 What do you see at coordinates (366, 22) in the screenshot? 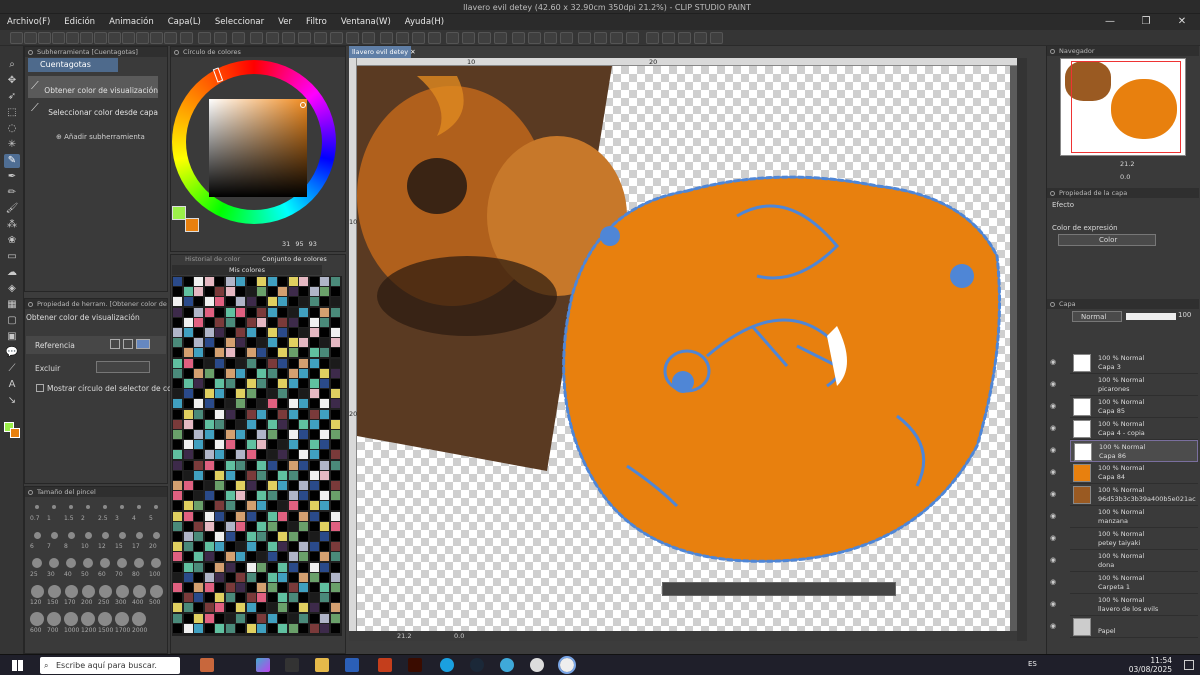
I see `menu-item: Ventana(W)` at bounding box center [366, 22].